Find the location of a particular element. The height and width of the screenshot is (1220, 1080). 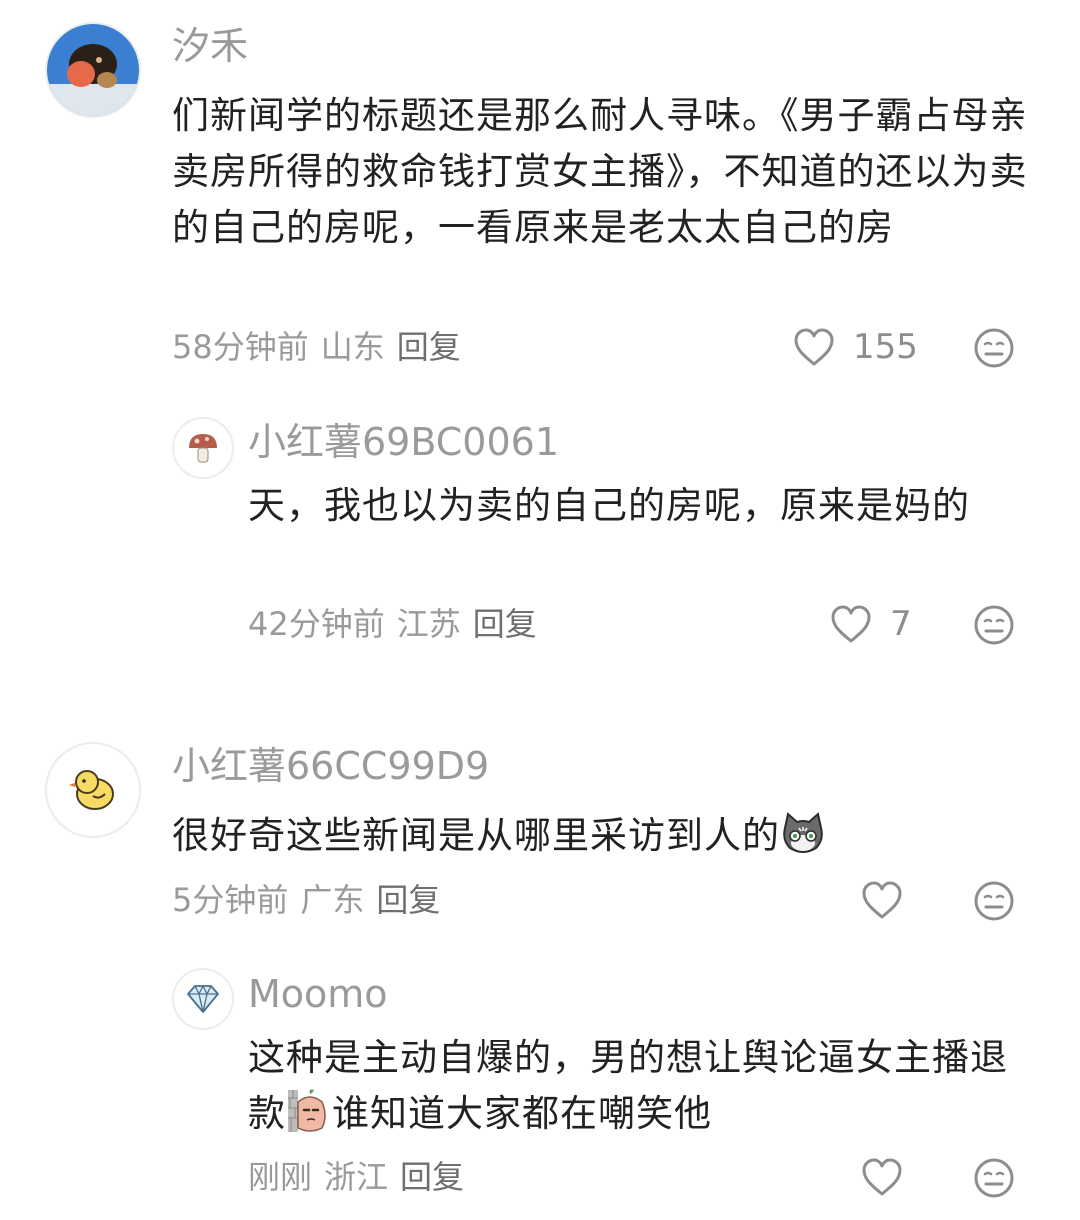

cat-face-emoji is located at coordinates (803, 832).